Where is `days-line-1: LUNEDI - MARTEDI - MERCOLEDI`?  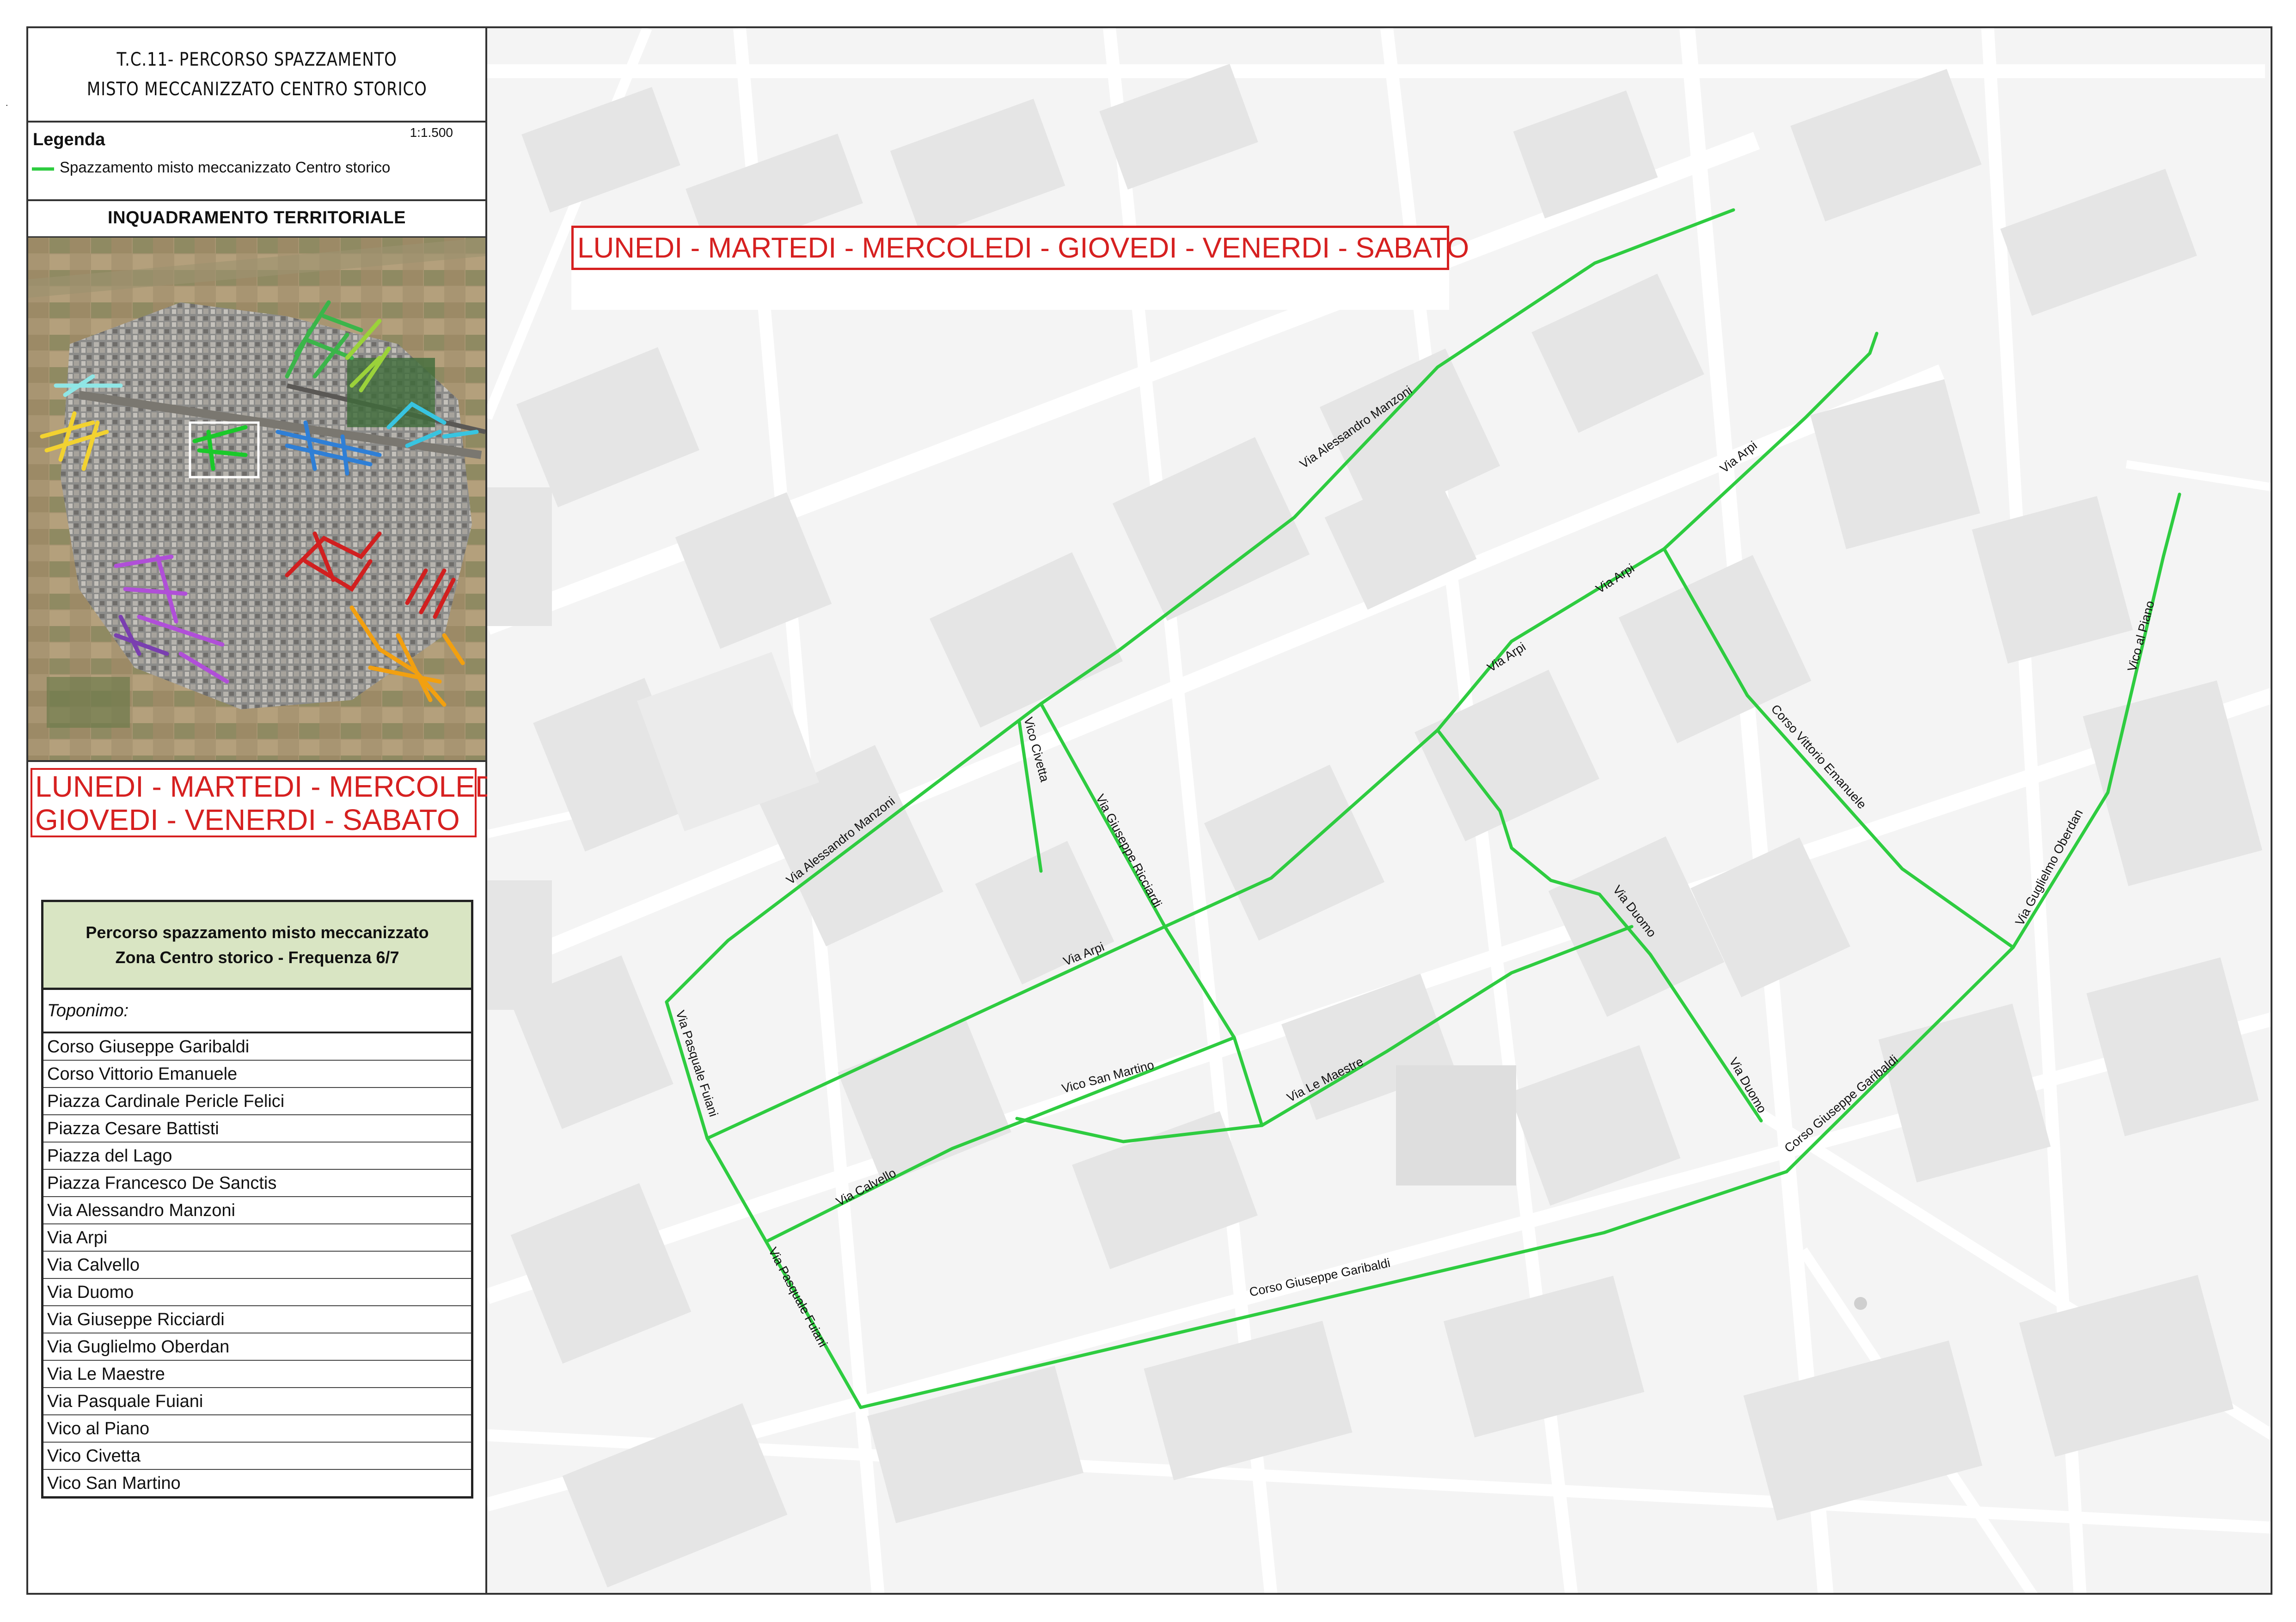
days-line-1: LUNEDI - MARTEDI - MERCOLEDI is located at coordinates (270, 787).